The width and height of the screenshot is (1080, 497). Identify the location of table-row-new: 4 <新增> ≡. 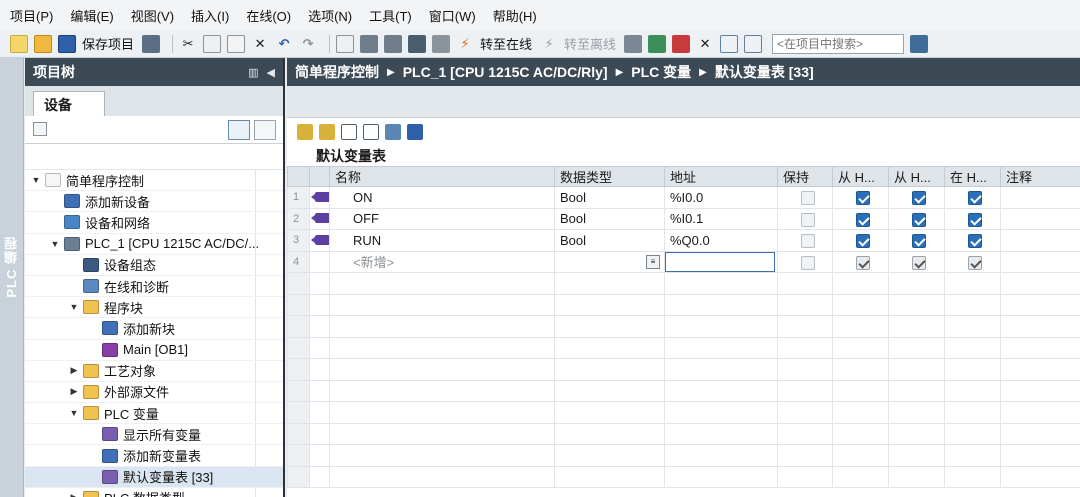
(683, 261).